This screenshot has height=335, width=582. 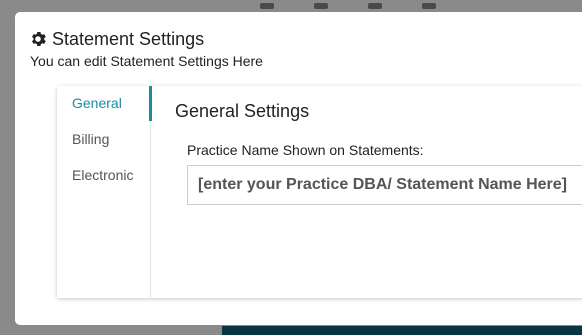 What do you see at coordinates (305, 150) in the screenshot?
I see `practice-name-label: Practice Name Shown on Statements:` at bounding box center [305, 150].